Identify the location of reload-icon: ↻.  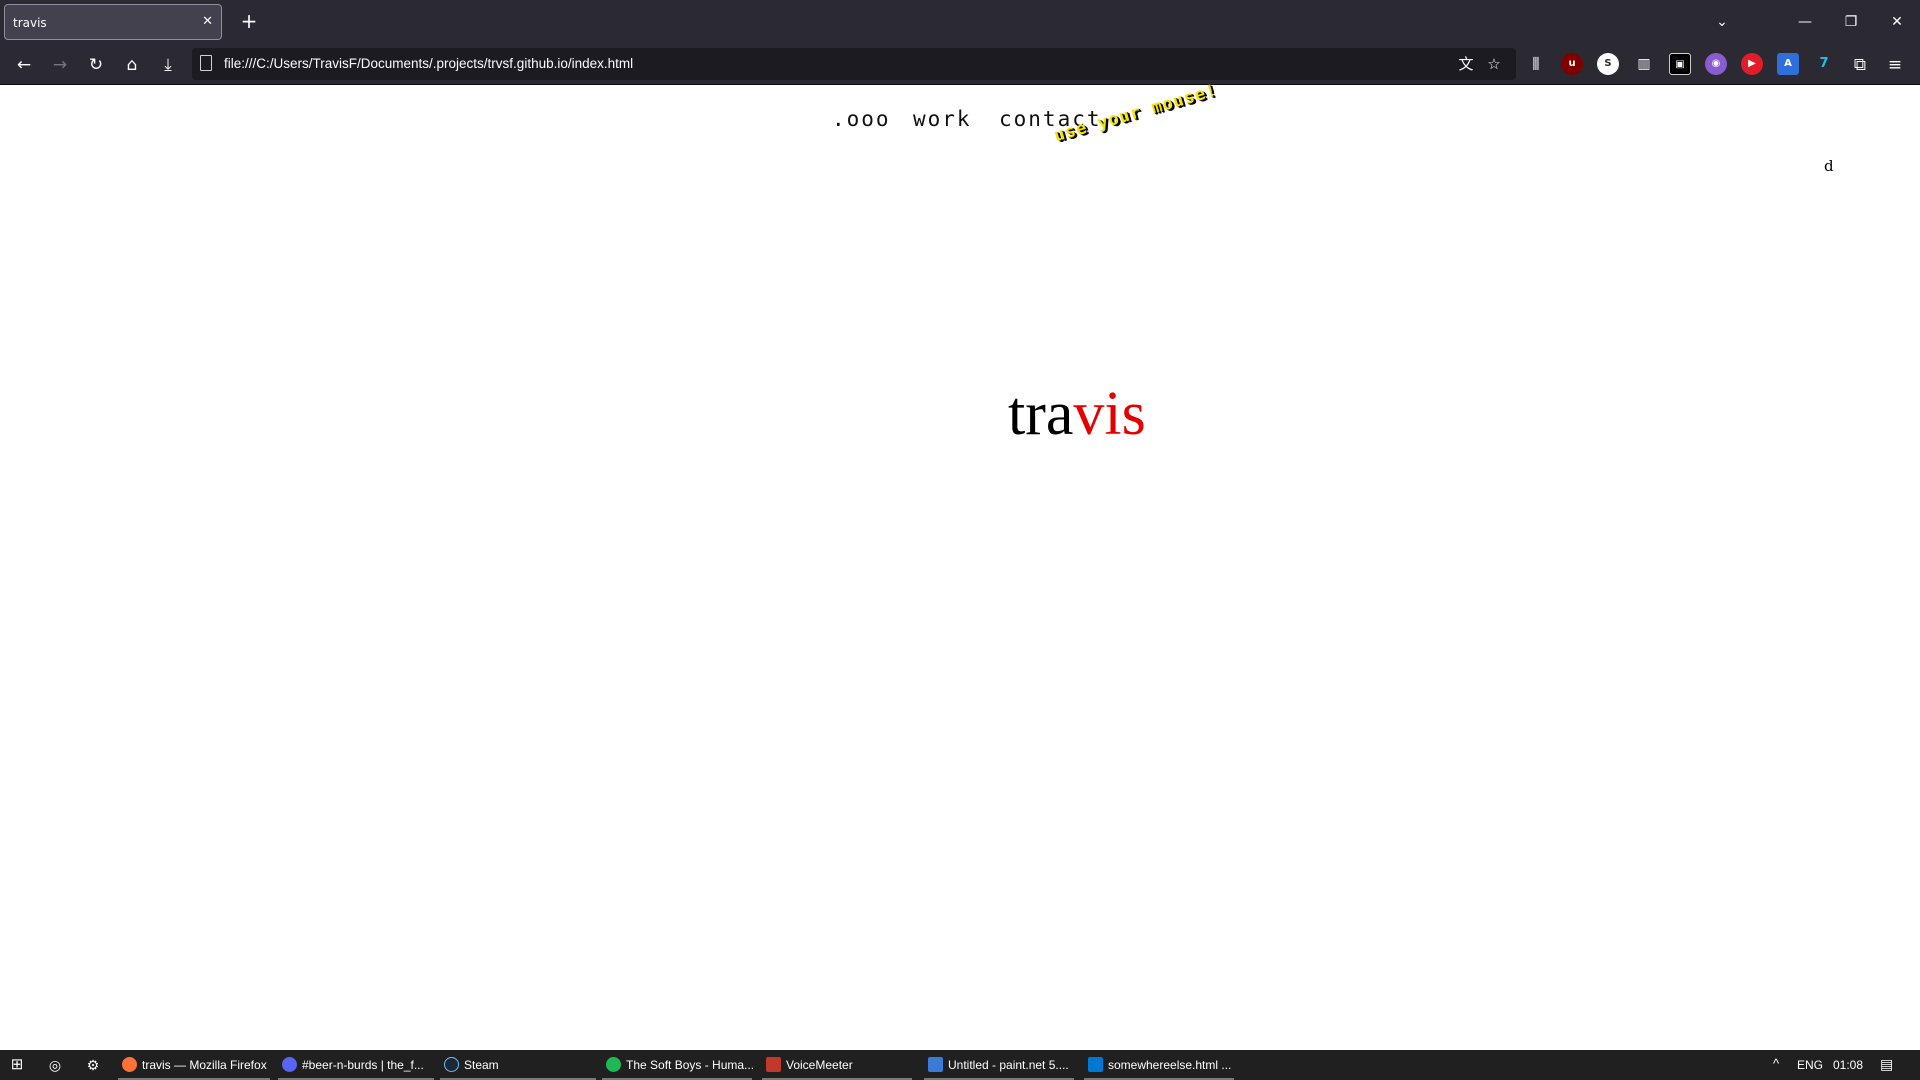
(96, 65).